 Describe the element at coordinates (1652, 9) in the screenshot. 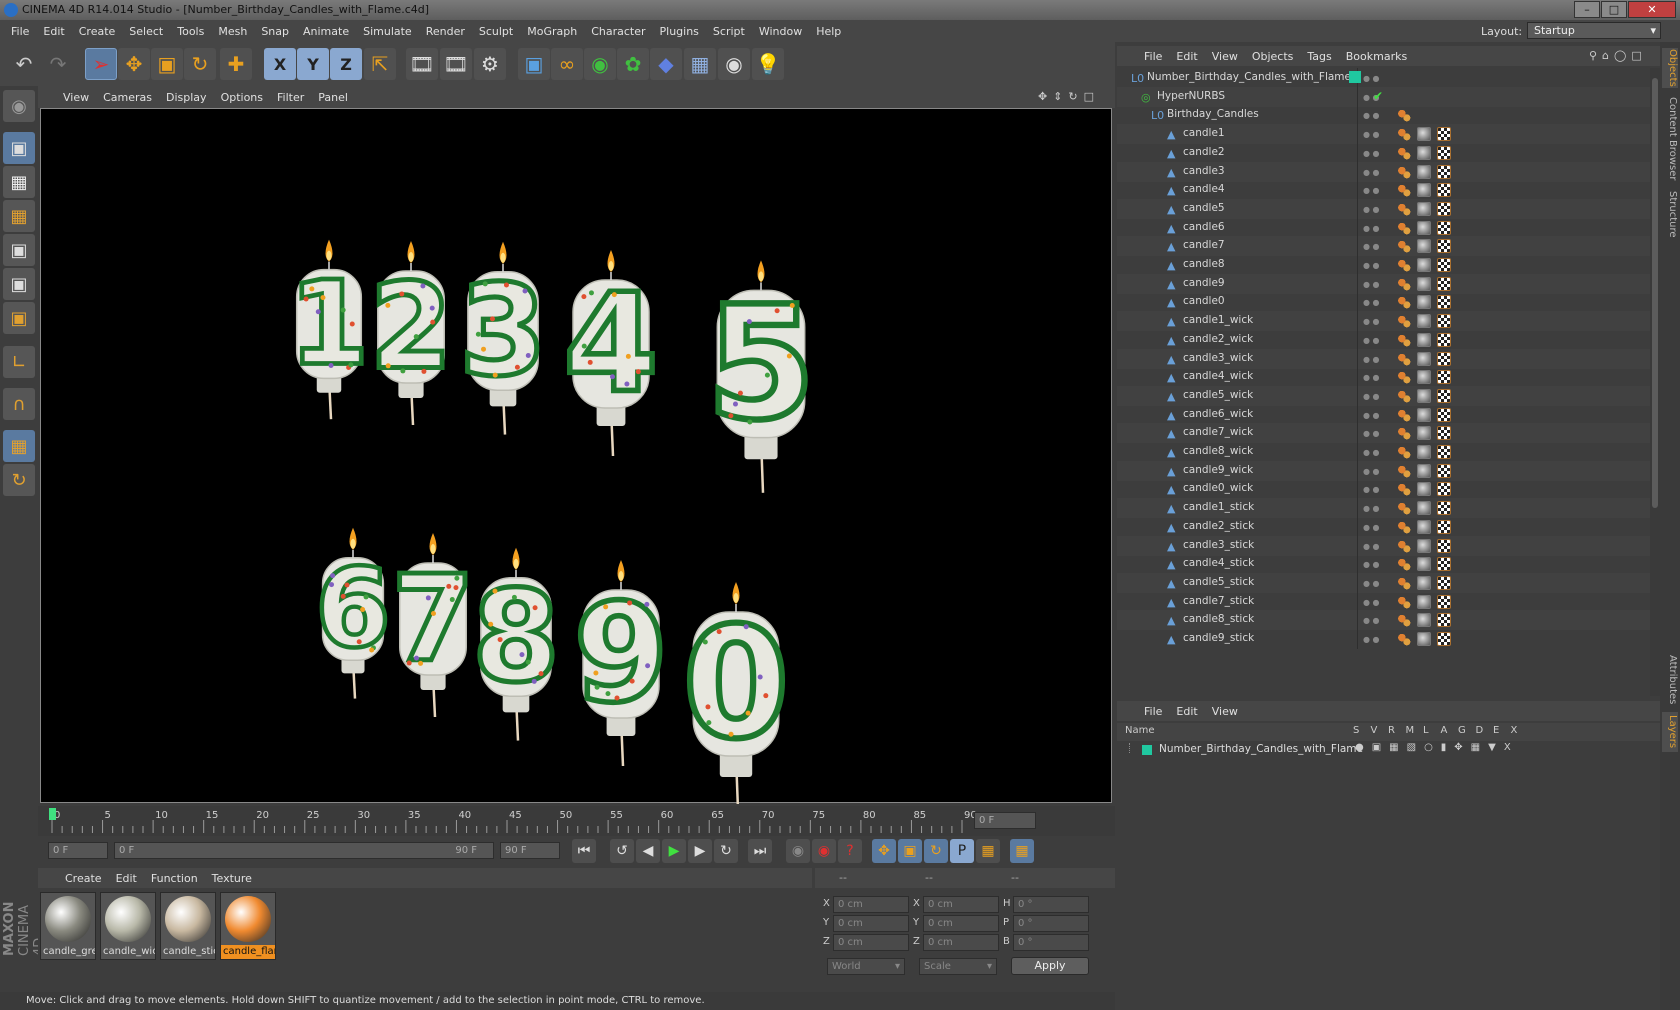

I see `close-button: ✕` at that location.